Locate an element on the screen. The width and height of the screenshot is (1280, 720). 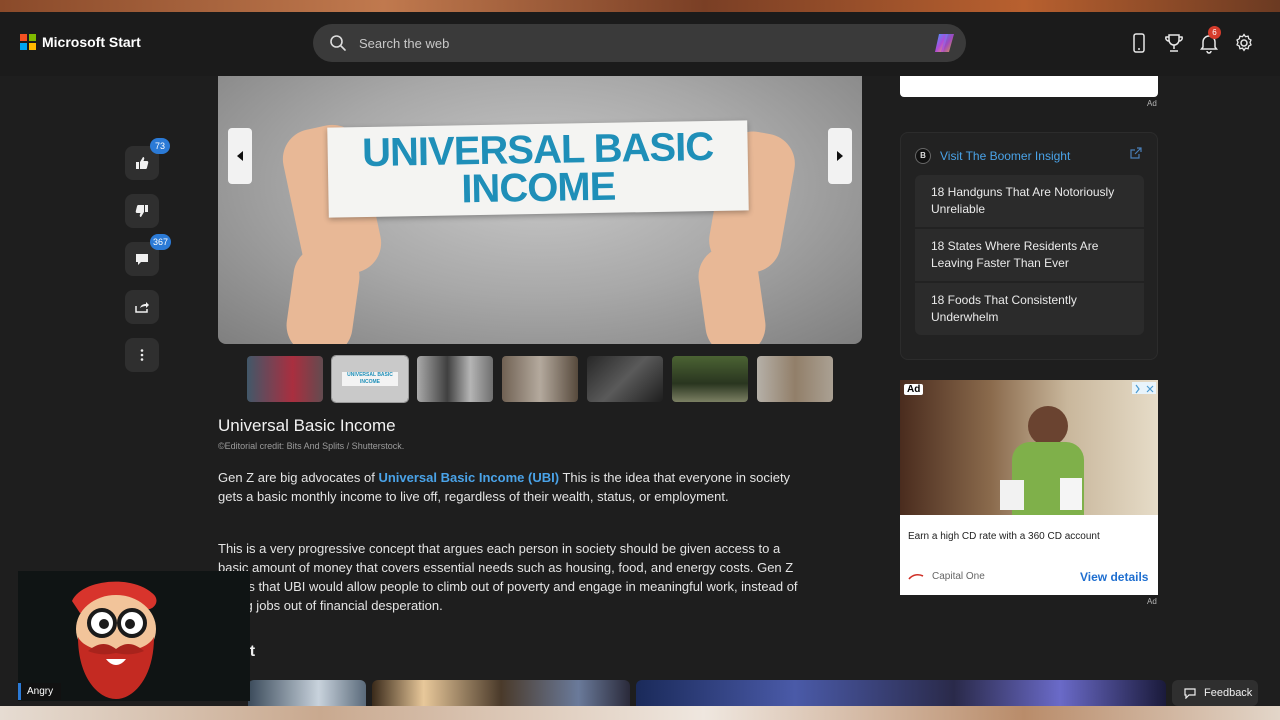
brand: Microsoft Start is located at coordinates (80, 42).